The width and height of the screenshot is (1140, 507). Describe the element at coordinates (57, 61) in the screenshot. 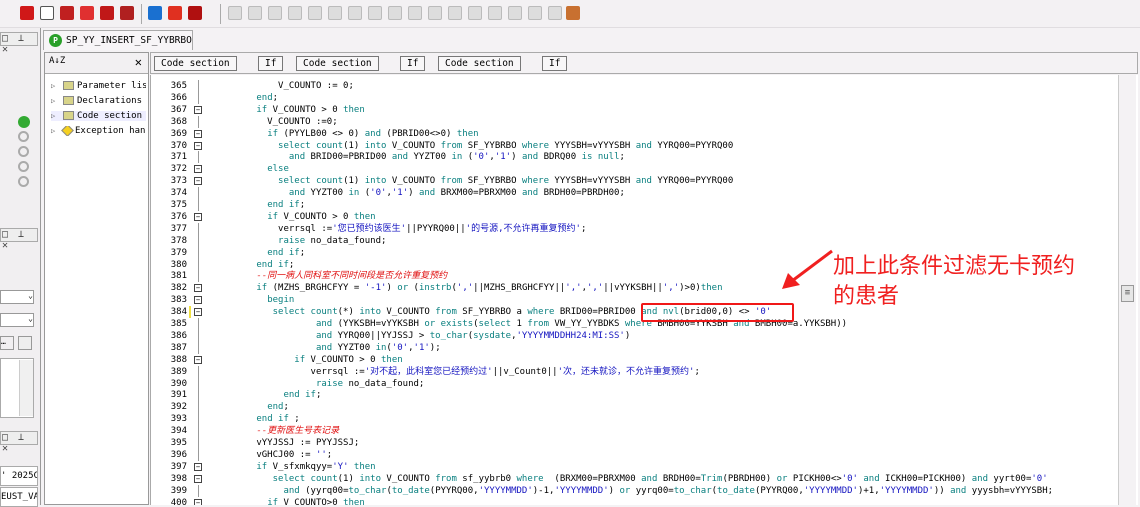

I see `sort-icon: A↓Z` at that location.